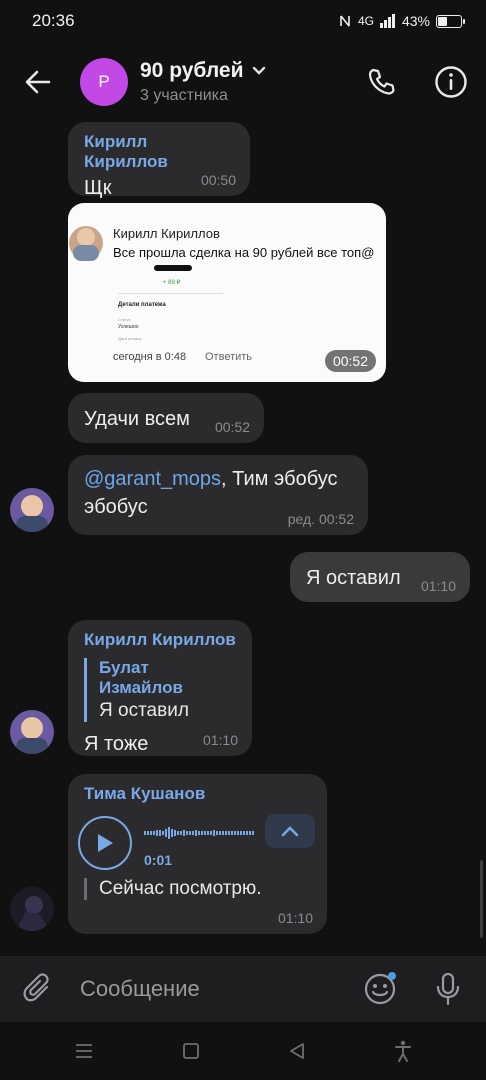 The image size is (486, 1080). Describe the element at coordinates (144, 710) in the screenshot. I see `quote-text: Я оставил` at that location.